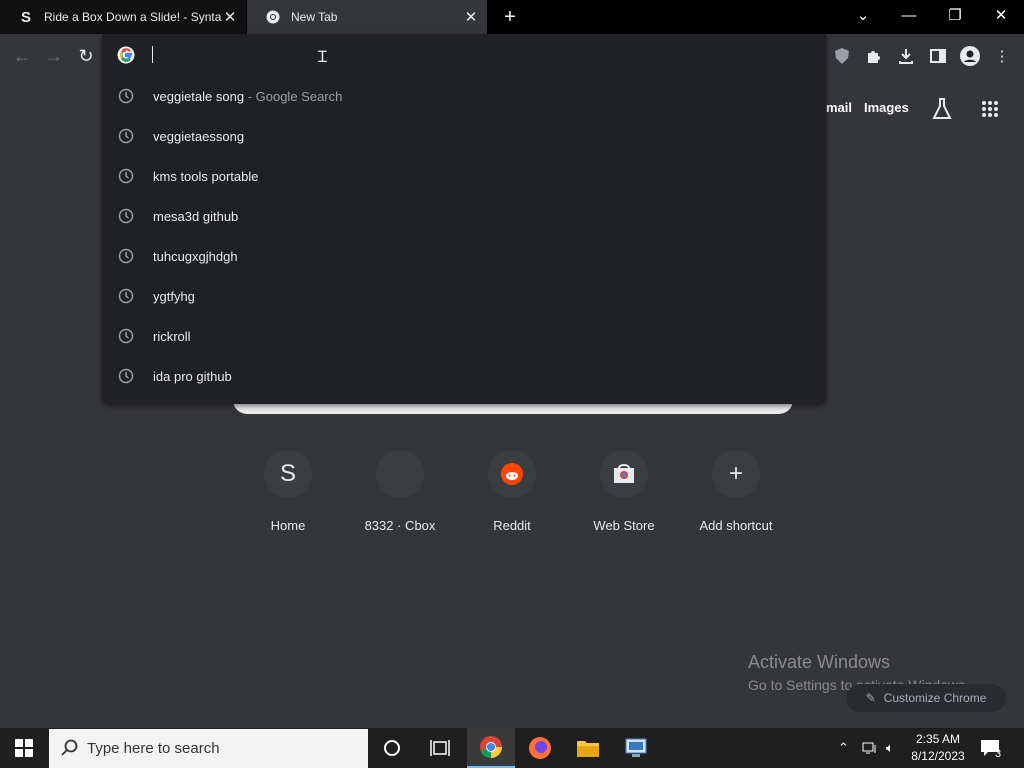  Describe the element at coordinates (870, 748) in the screenshot. I see `network-icon` at that location.